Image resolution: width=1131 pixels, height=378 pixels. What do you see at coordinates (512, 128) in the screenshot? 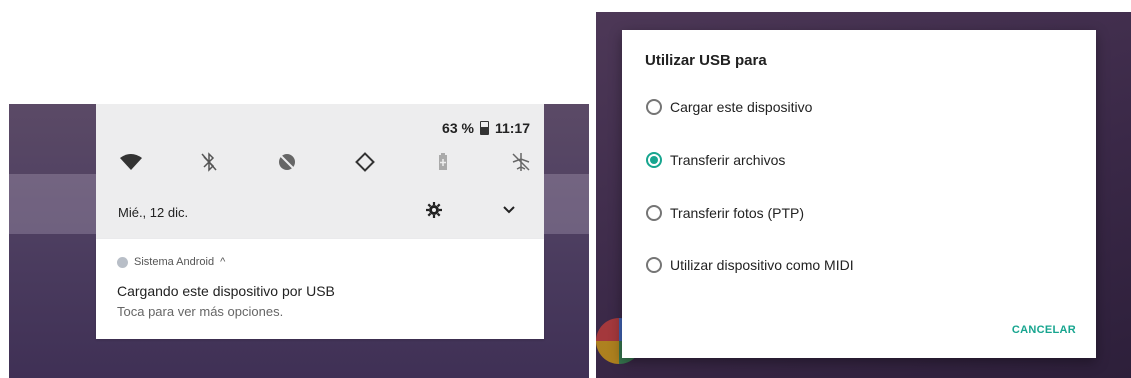
I see `clock: 11:17` at bounding box center [512, 128].